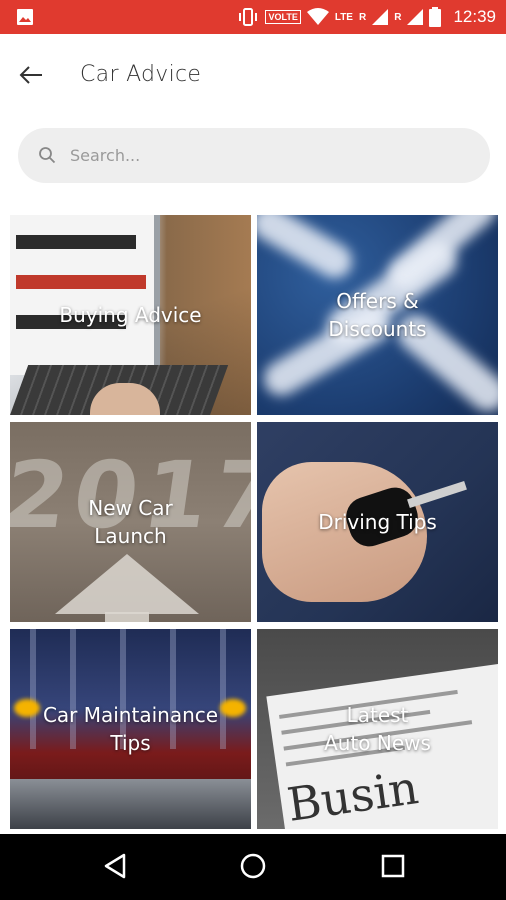  Describe the element at coordinates (248, 17) in the screenshot. I see `vibrate-icon` at that location.